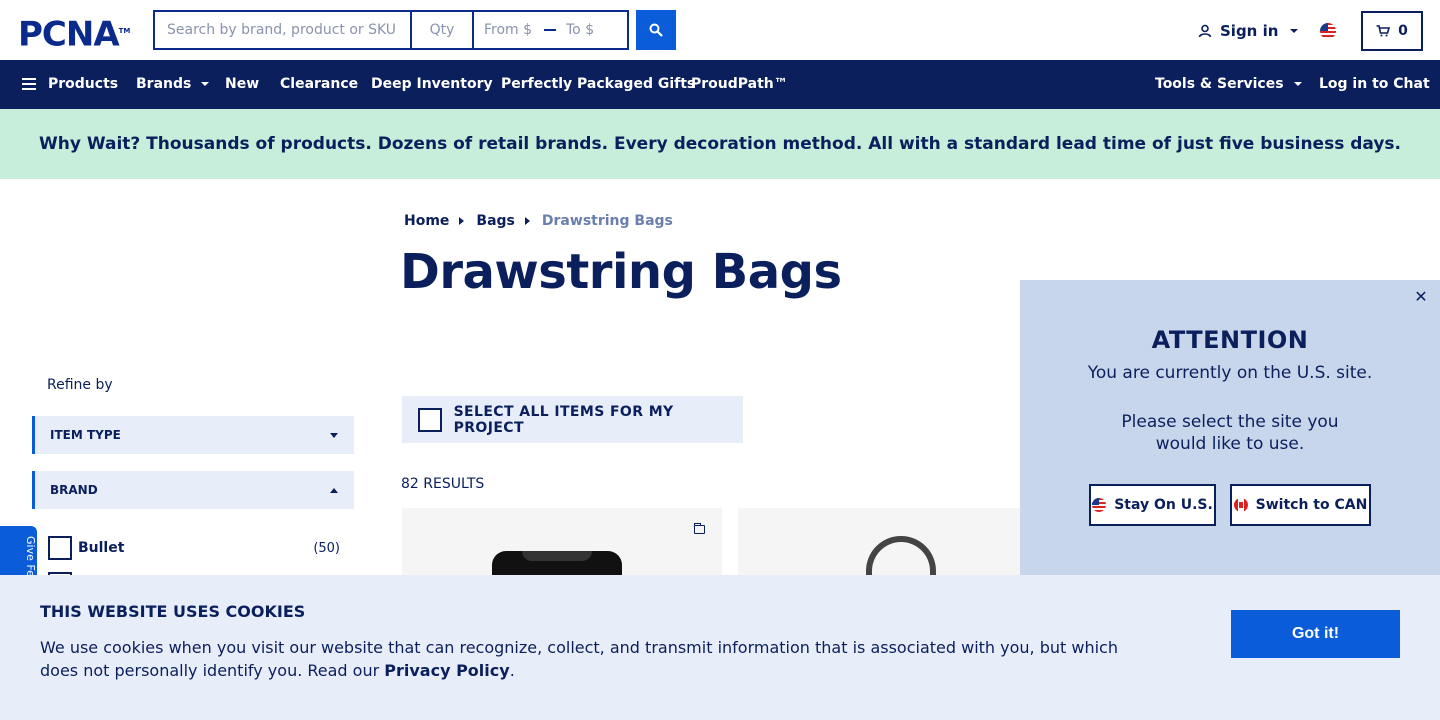 The width and height of the screenshot is (1440, 720). Describe the element at coordinates (598, 84) in the screenshot. I see `nav-gifts: Perfectly Packaged Gifts` at that location.